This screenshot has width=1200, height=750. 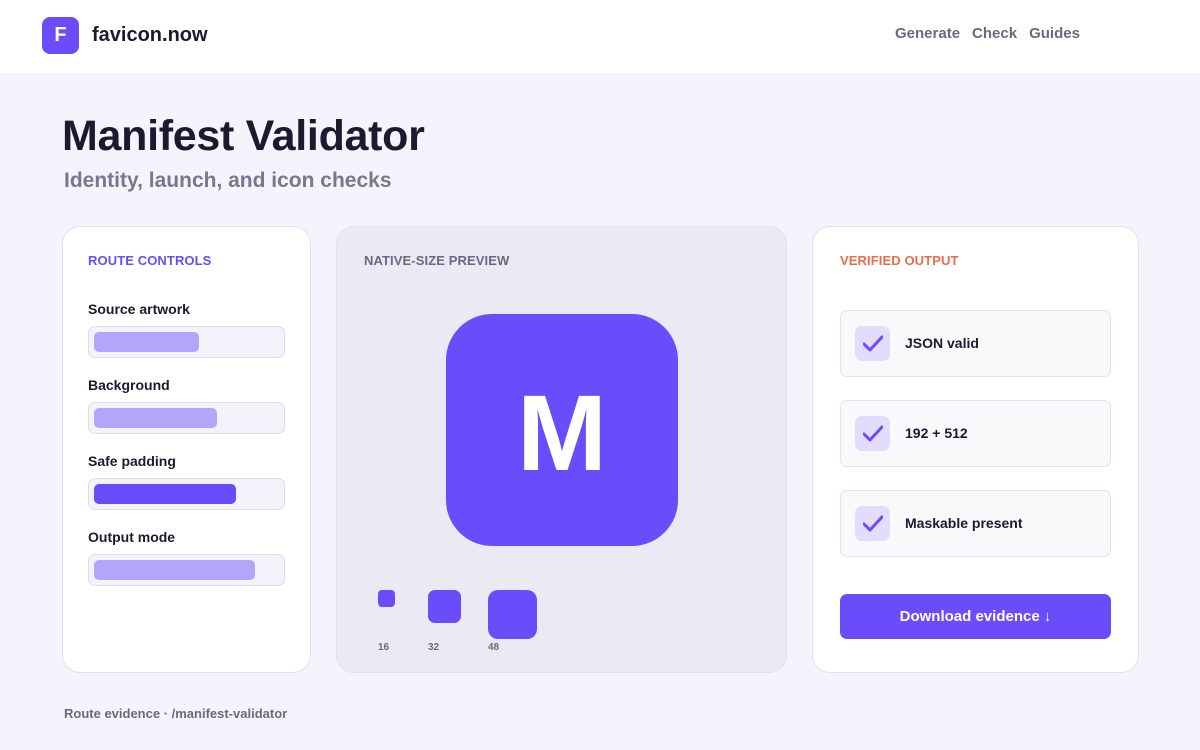 What do you see at coordinates (60, 35) in the screenshot?
I see `logo-icon: F` at bounding box center [60, 35].